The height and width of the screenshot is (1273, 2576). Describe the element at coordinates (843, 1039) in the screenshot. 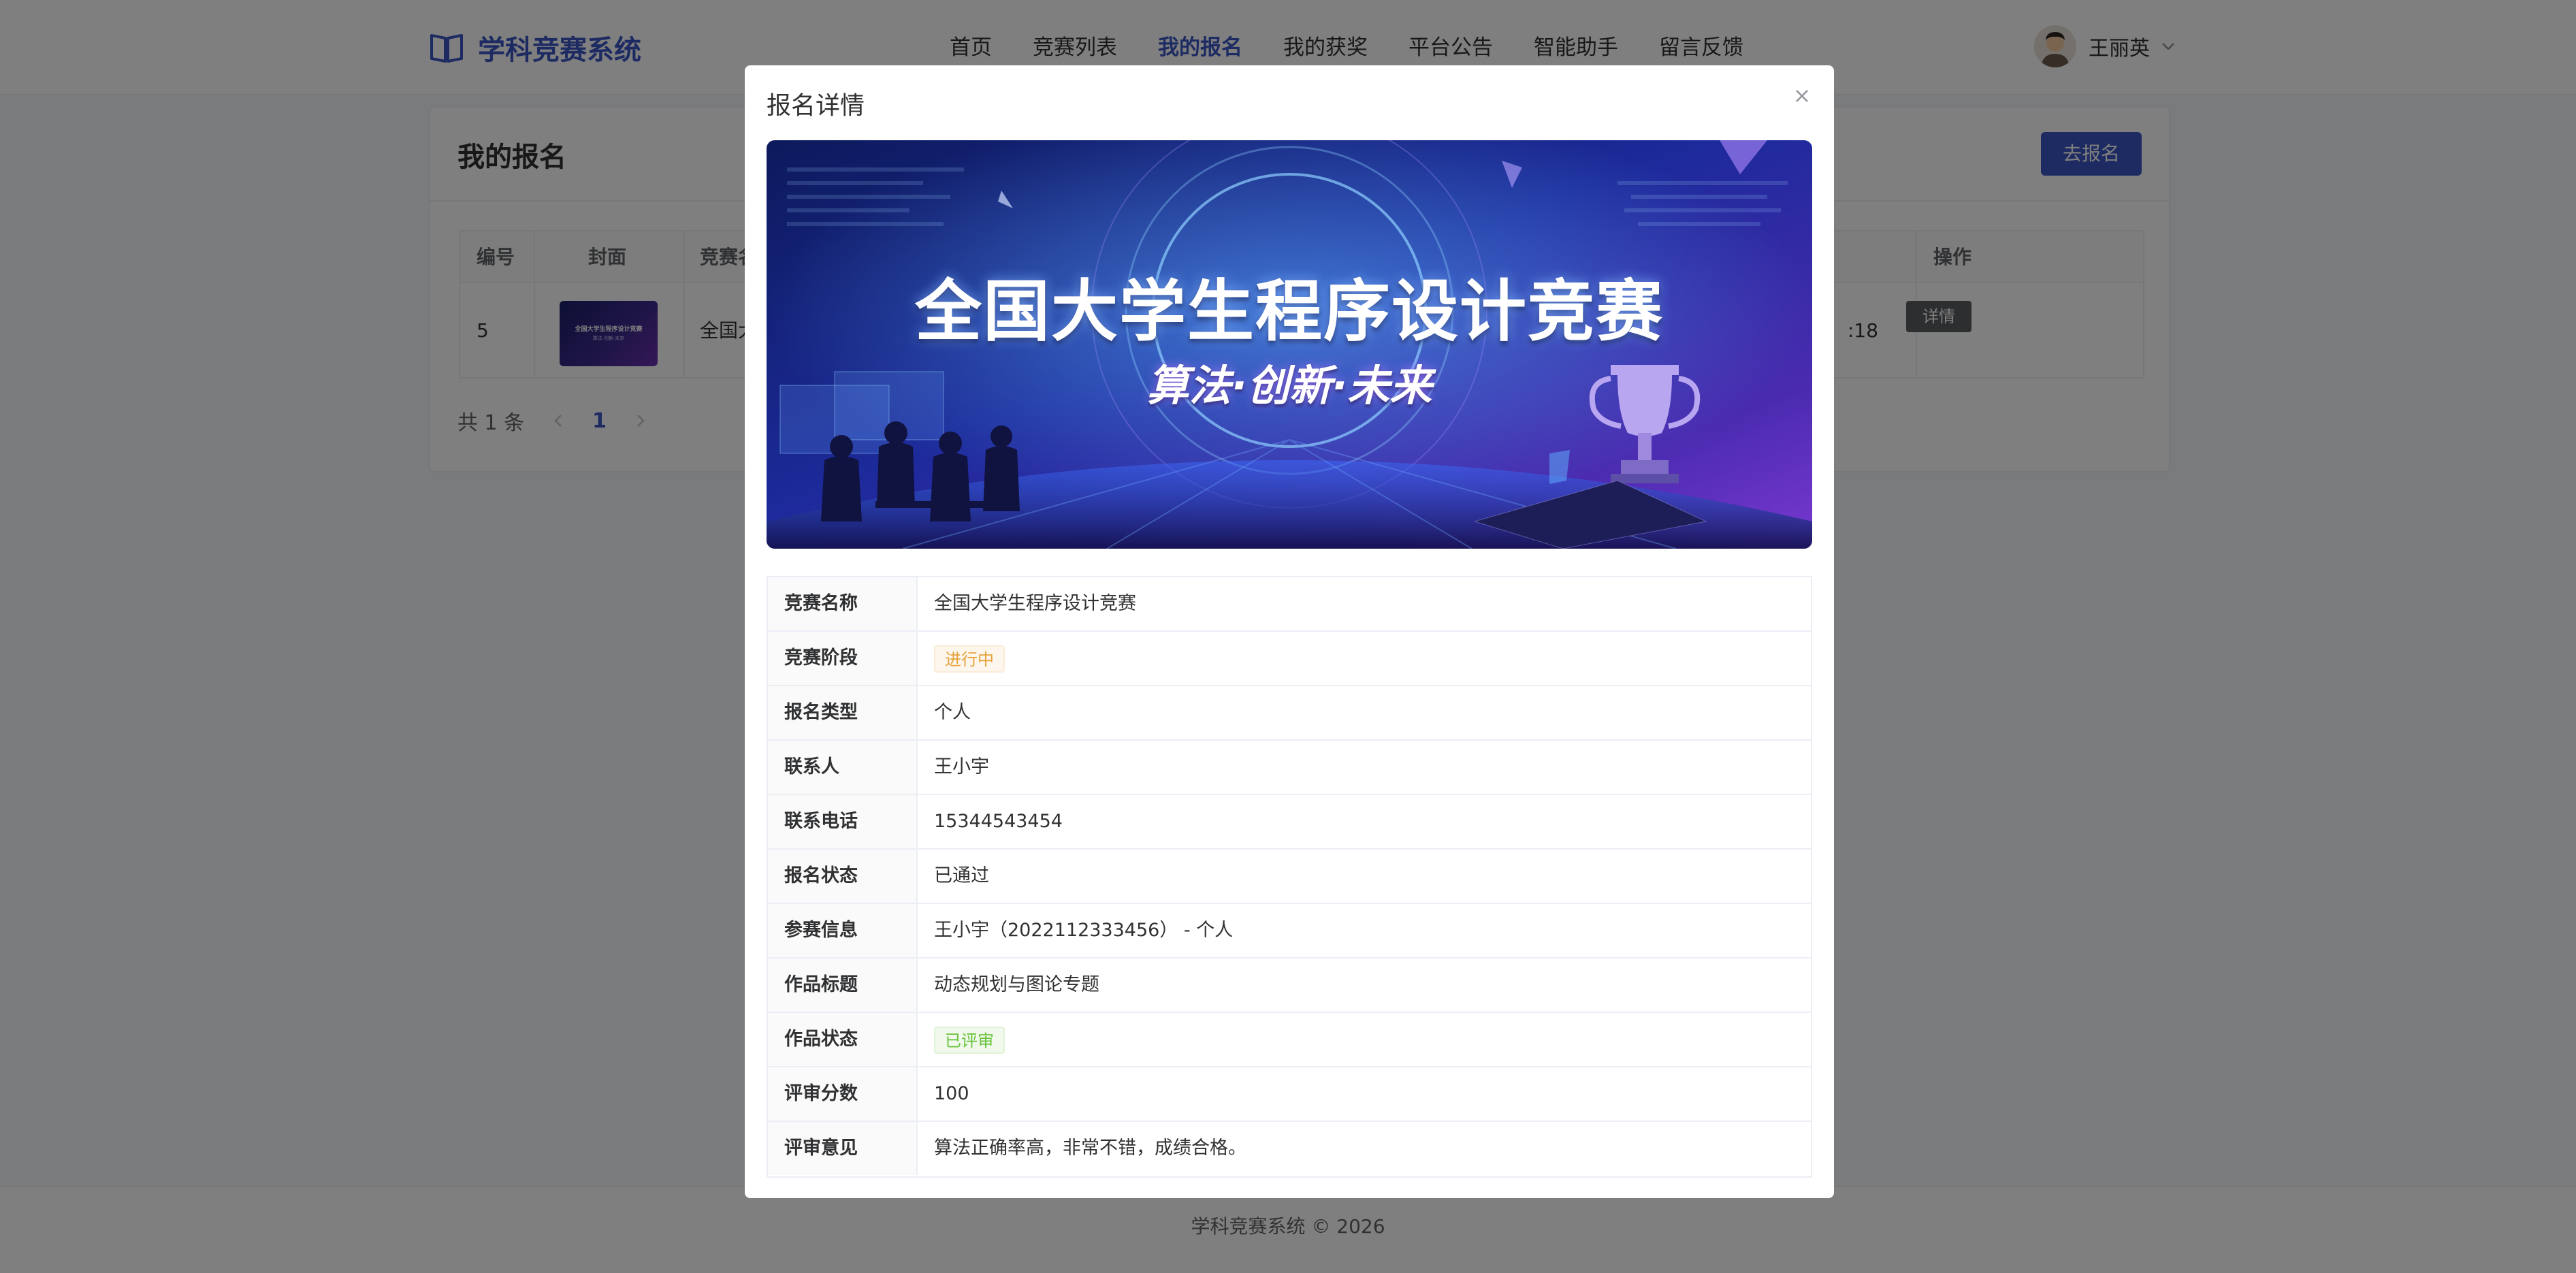

I see `field-label: 作品状态` at that location.